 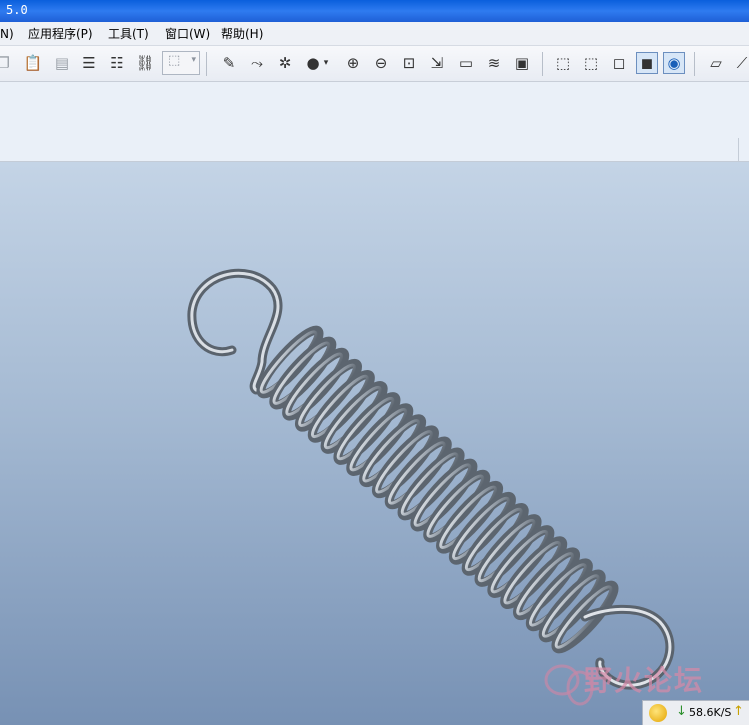 I want to click on regenerate-icon: ☰, so click(x=89, y=63).